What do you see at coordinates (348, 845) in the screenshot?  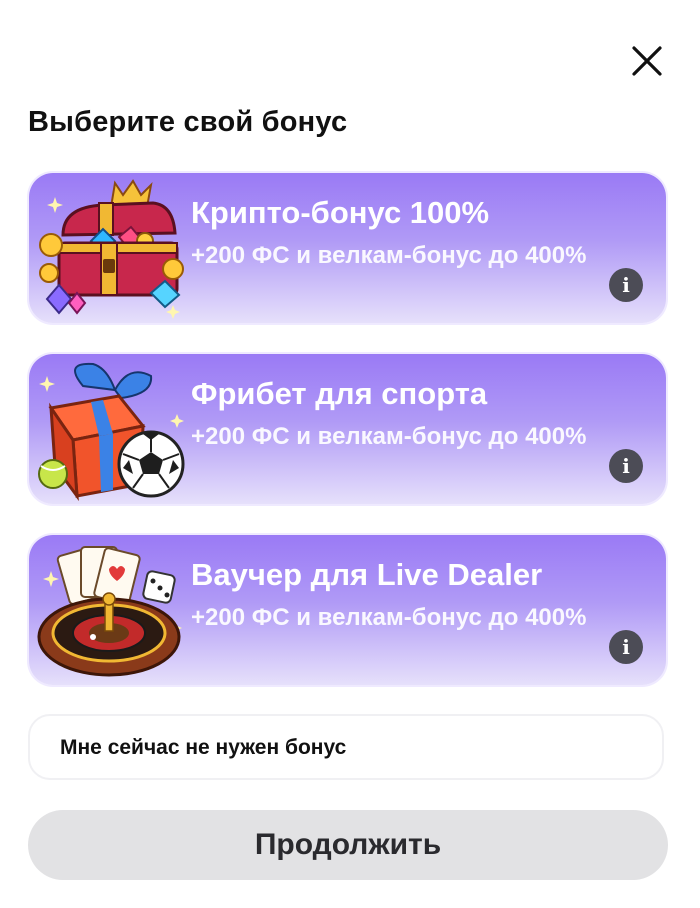 I see `continue-button: Продолжить` at bounding box center [348, 845].